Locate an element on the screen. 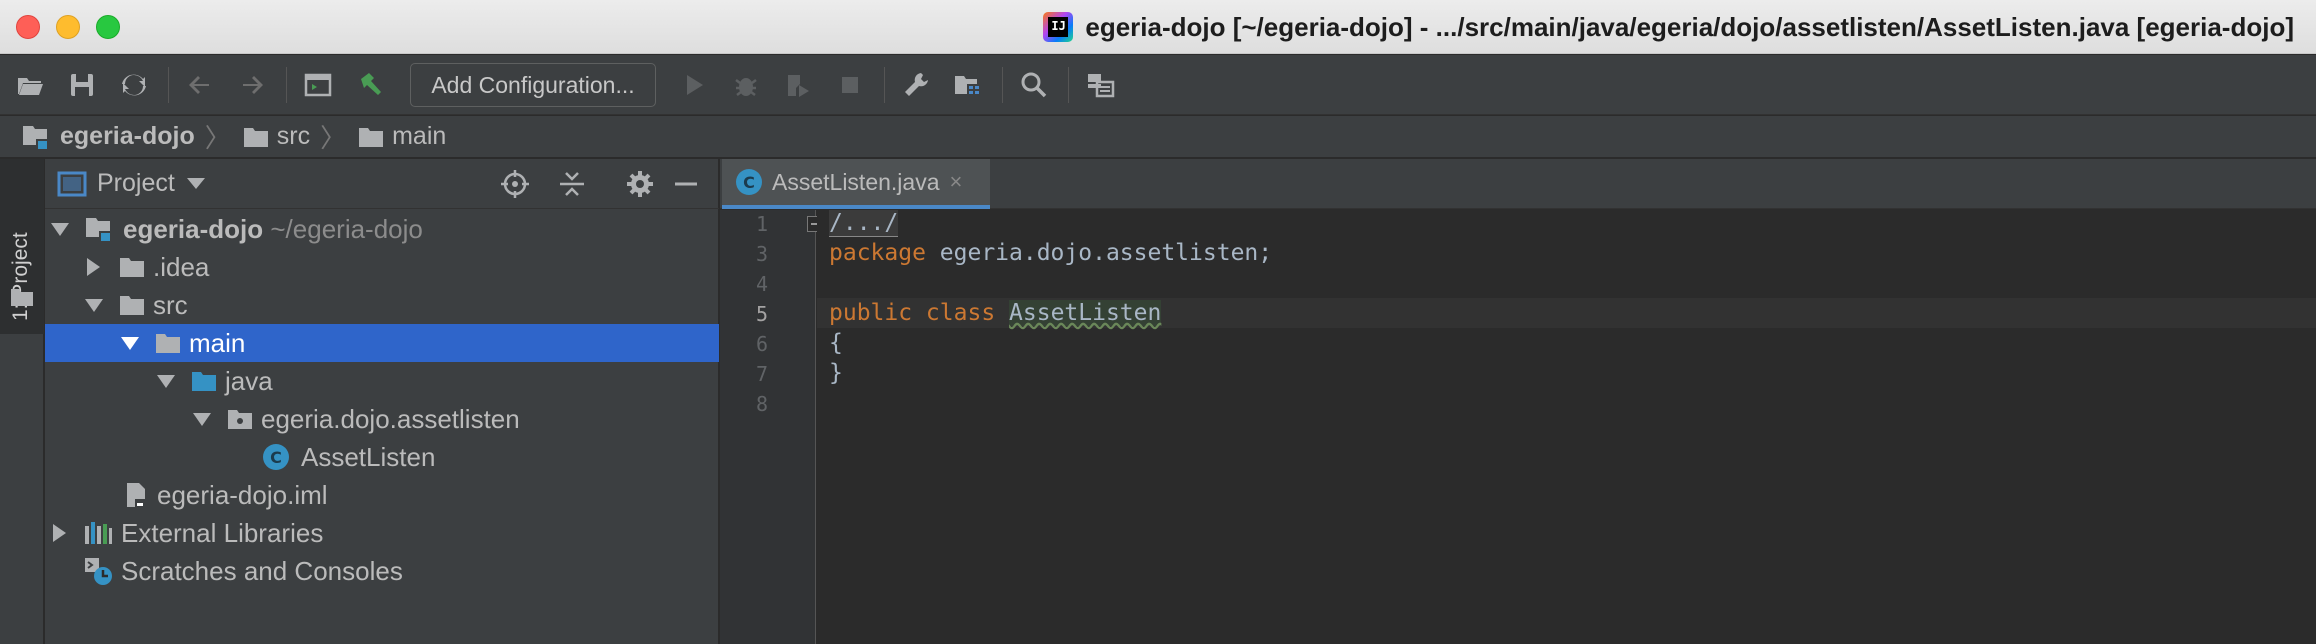 Image resolution: width=2316 pixels, height=644 pixels. build-hammer-icon is located at coordinates (370, 85).